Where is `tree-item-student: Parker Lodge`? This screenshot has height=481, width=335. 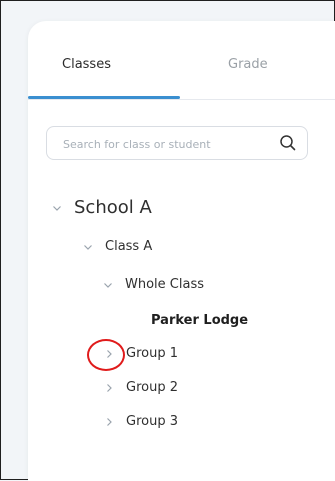 tree-item-student: Parker Lodge is located at coordinates (199, 320).